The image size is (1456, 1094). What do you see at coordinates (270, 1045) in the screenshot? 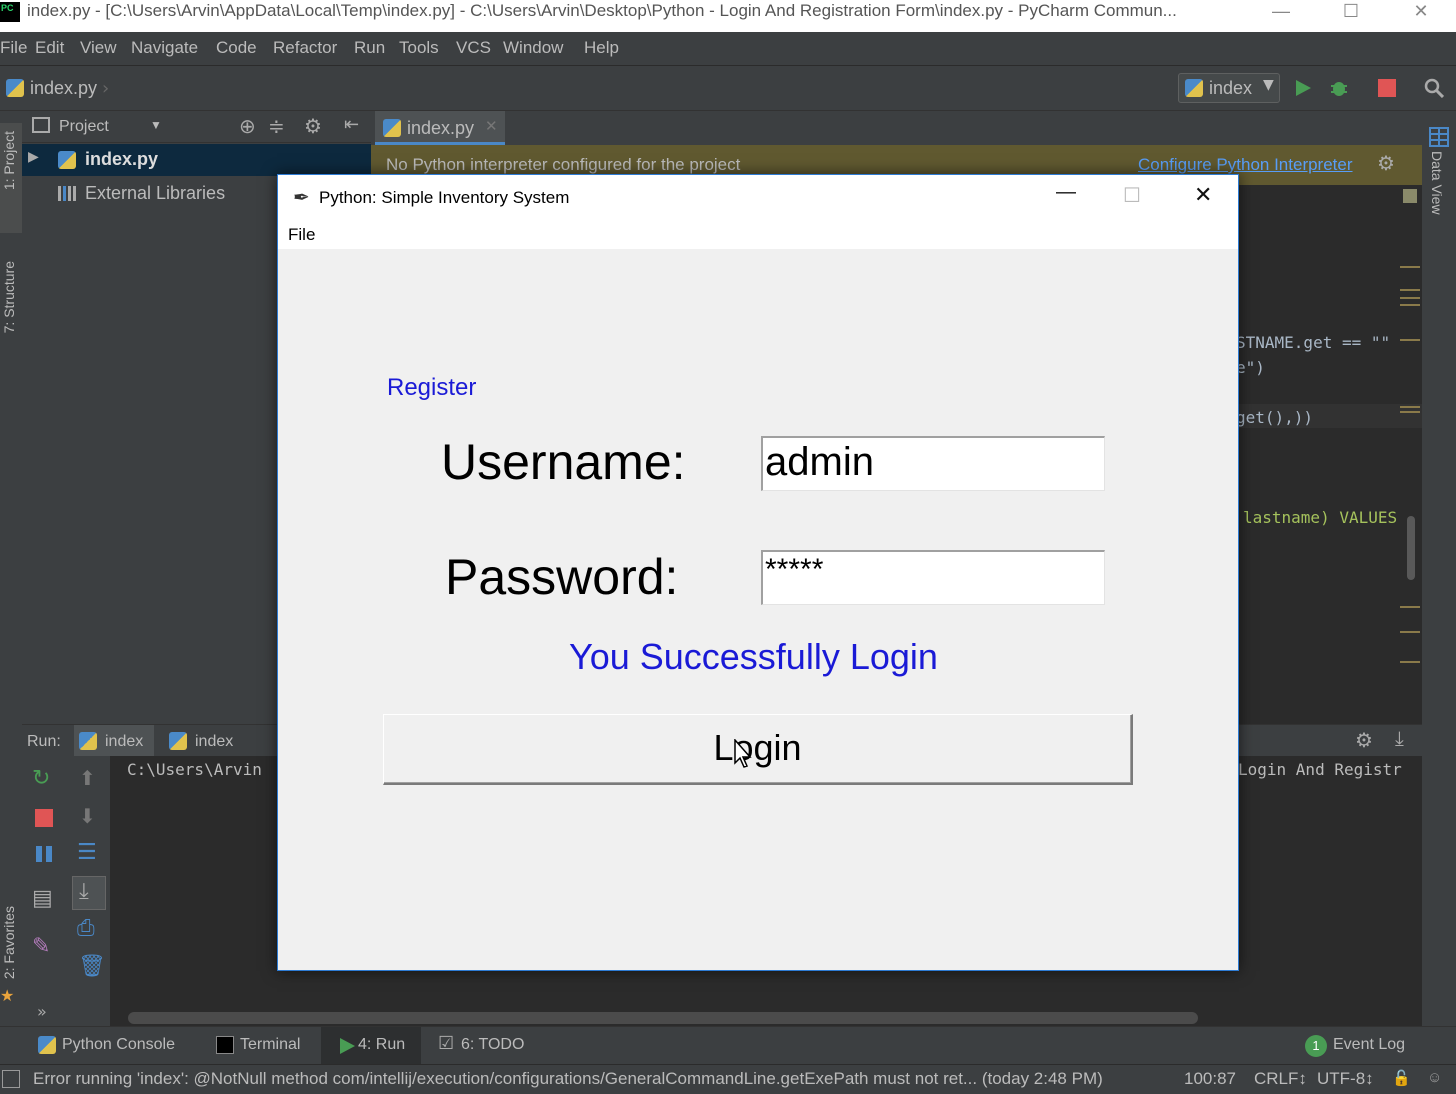
I see `tab-terminal: Terminal` at bounding box center [270, 1045].